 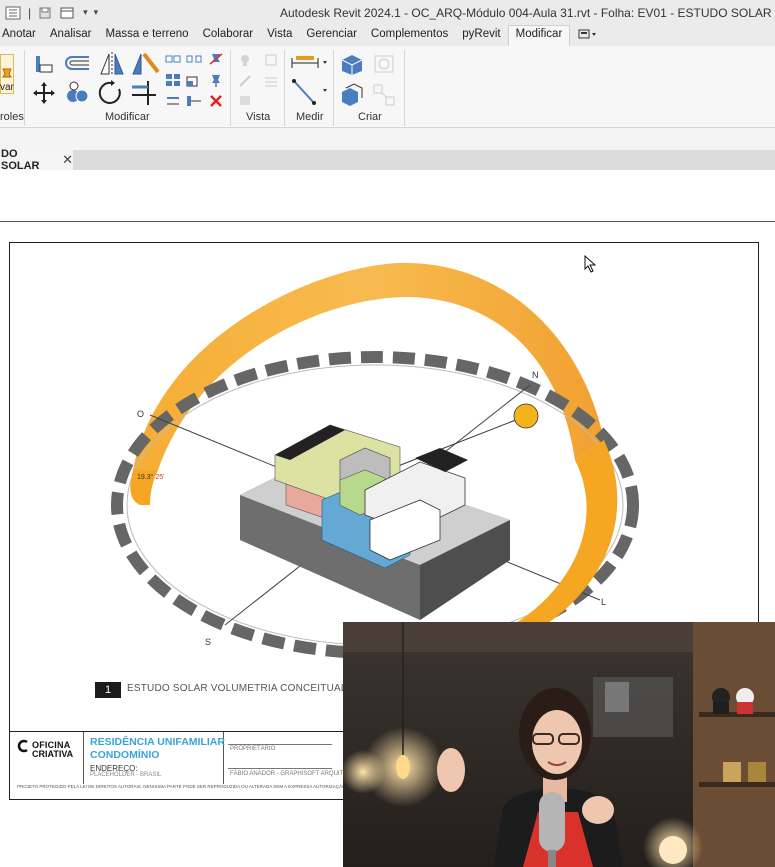 What do you see at coordinates (387, 160) in the screenshot?
I see `view-tab-bar: DO SOLAR ✕` at bounding box center [387, 160].